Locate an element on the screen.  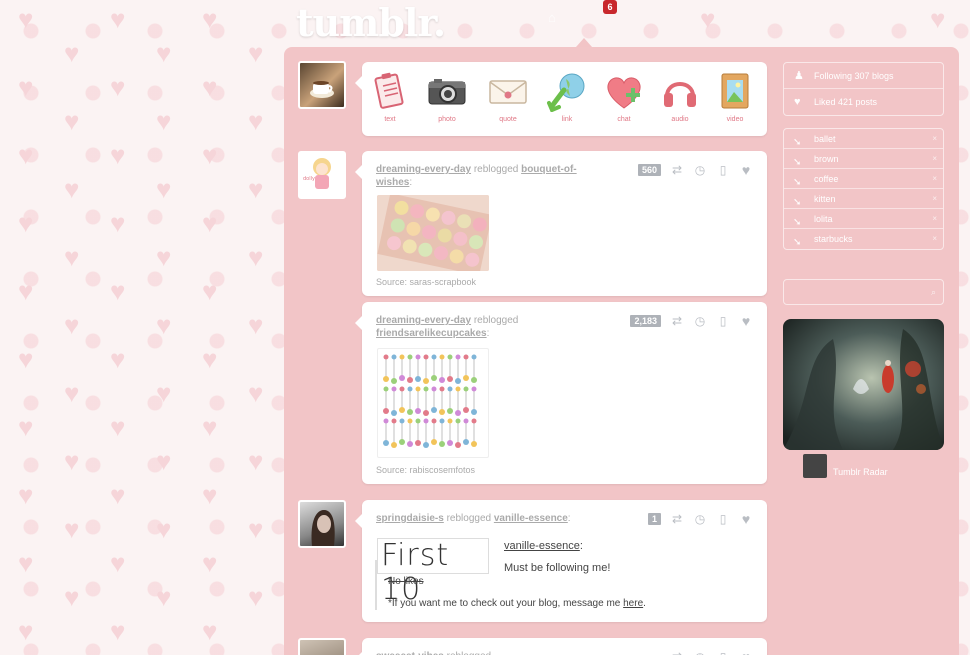
dashboard-home-icon: ⌂ is located at coordinates (552, 17).